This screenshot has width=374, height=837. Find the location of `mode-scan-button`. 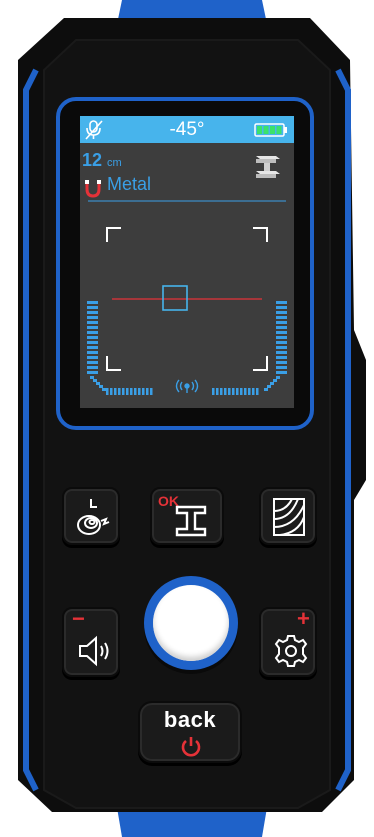

mode-scan-button is located at coordinates (91, 516).